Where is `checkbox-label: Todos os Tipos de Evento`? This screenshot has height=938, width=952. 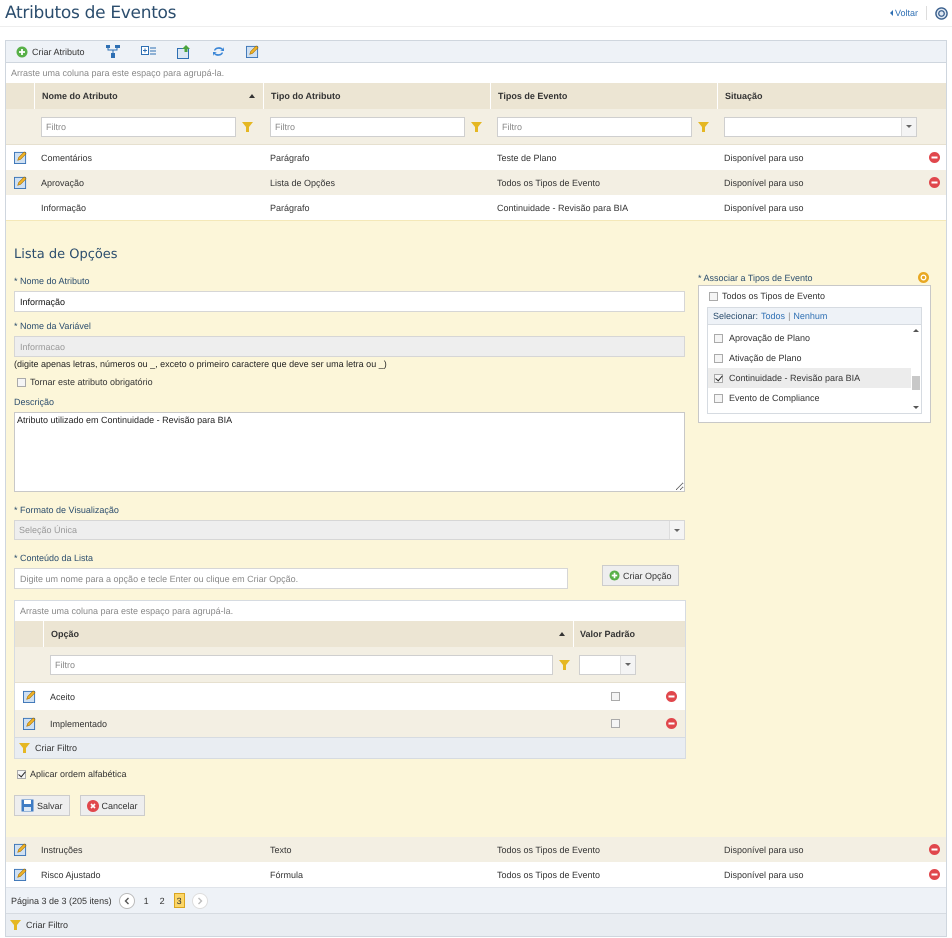 checkbox-label: Todos os Tipos de Evento is located at coordinates (774, 296).